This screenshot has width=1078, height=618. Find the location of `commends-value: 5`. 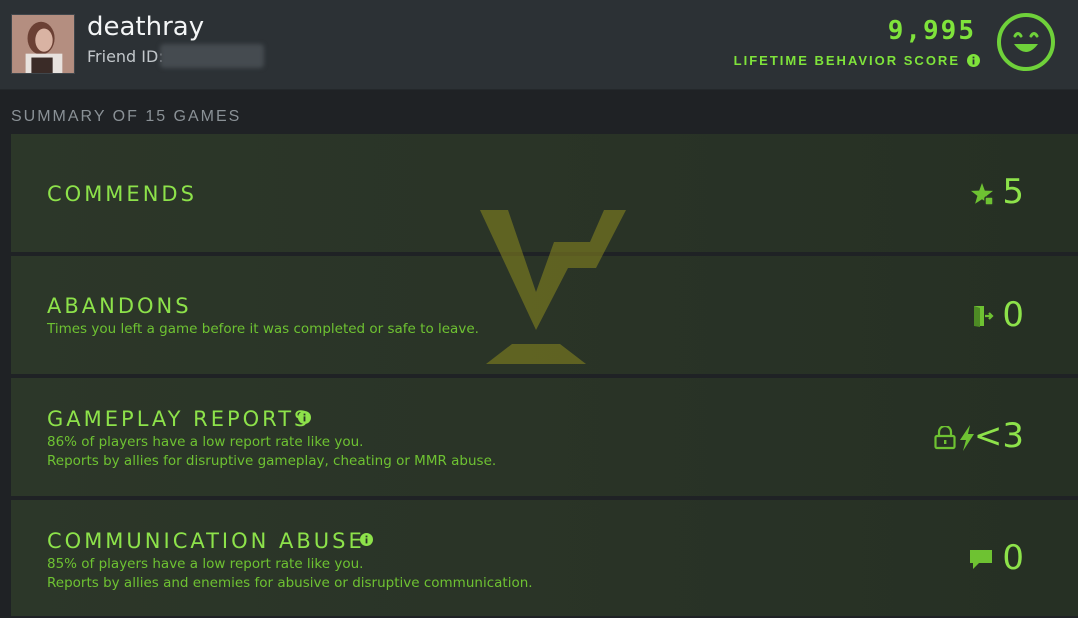

commends-value: 5 is located at coordinates (1013, 192).